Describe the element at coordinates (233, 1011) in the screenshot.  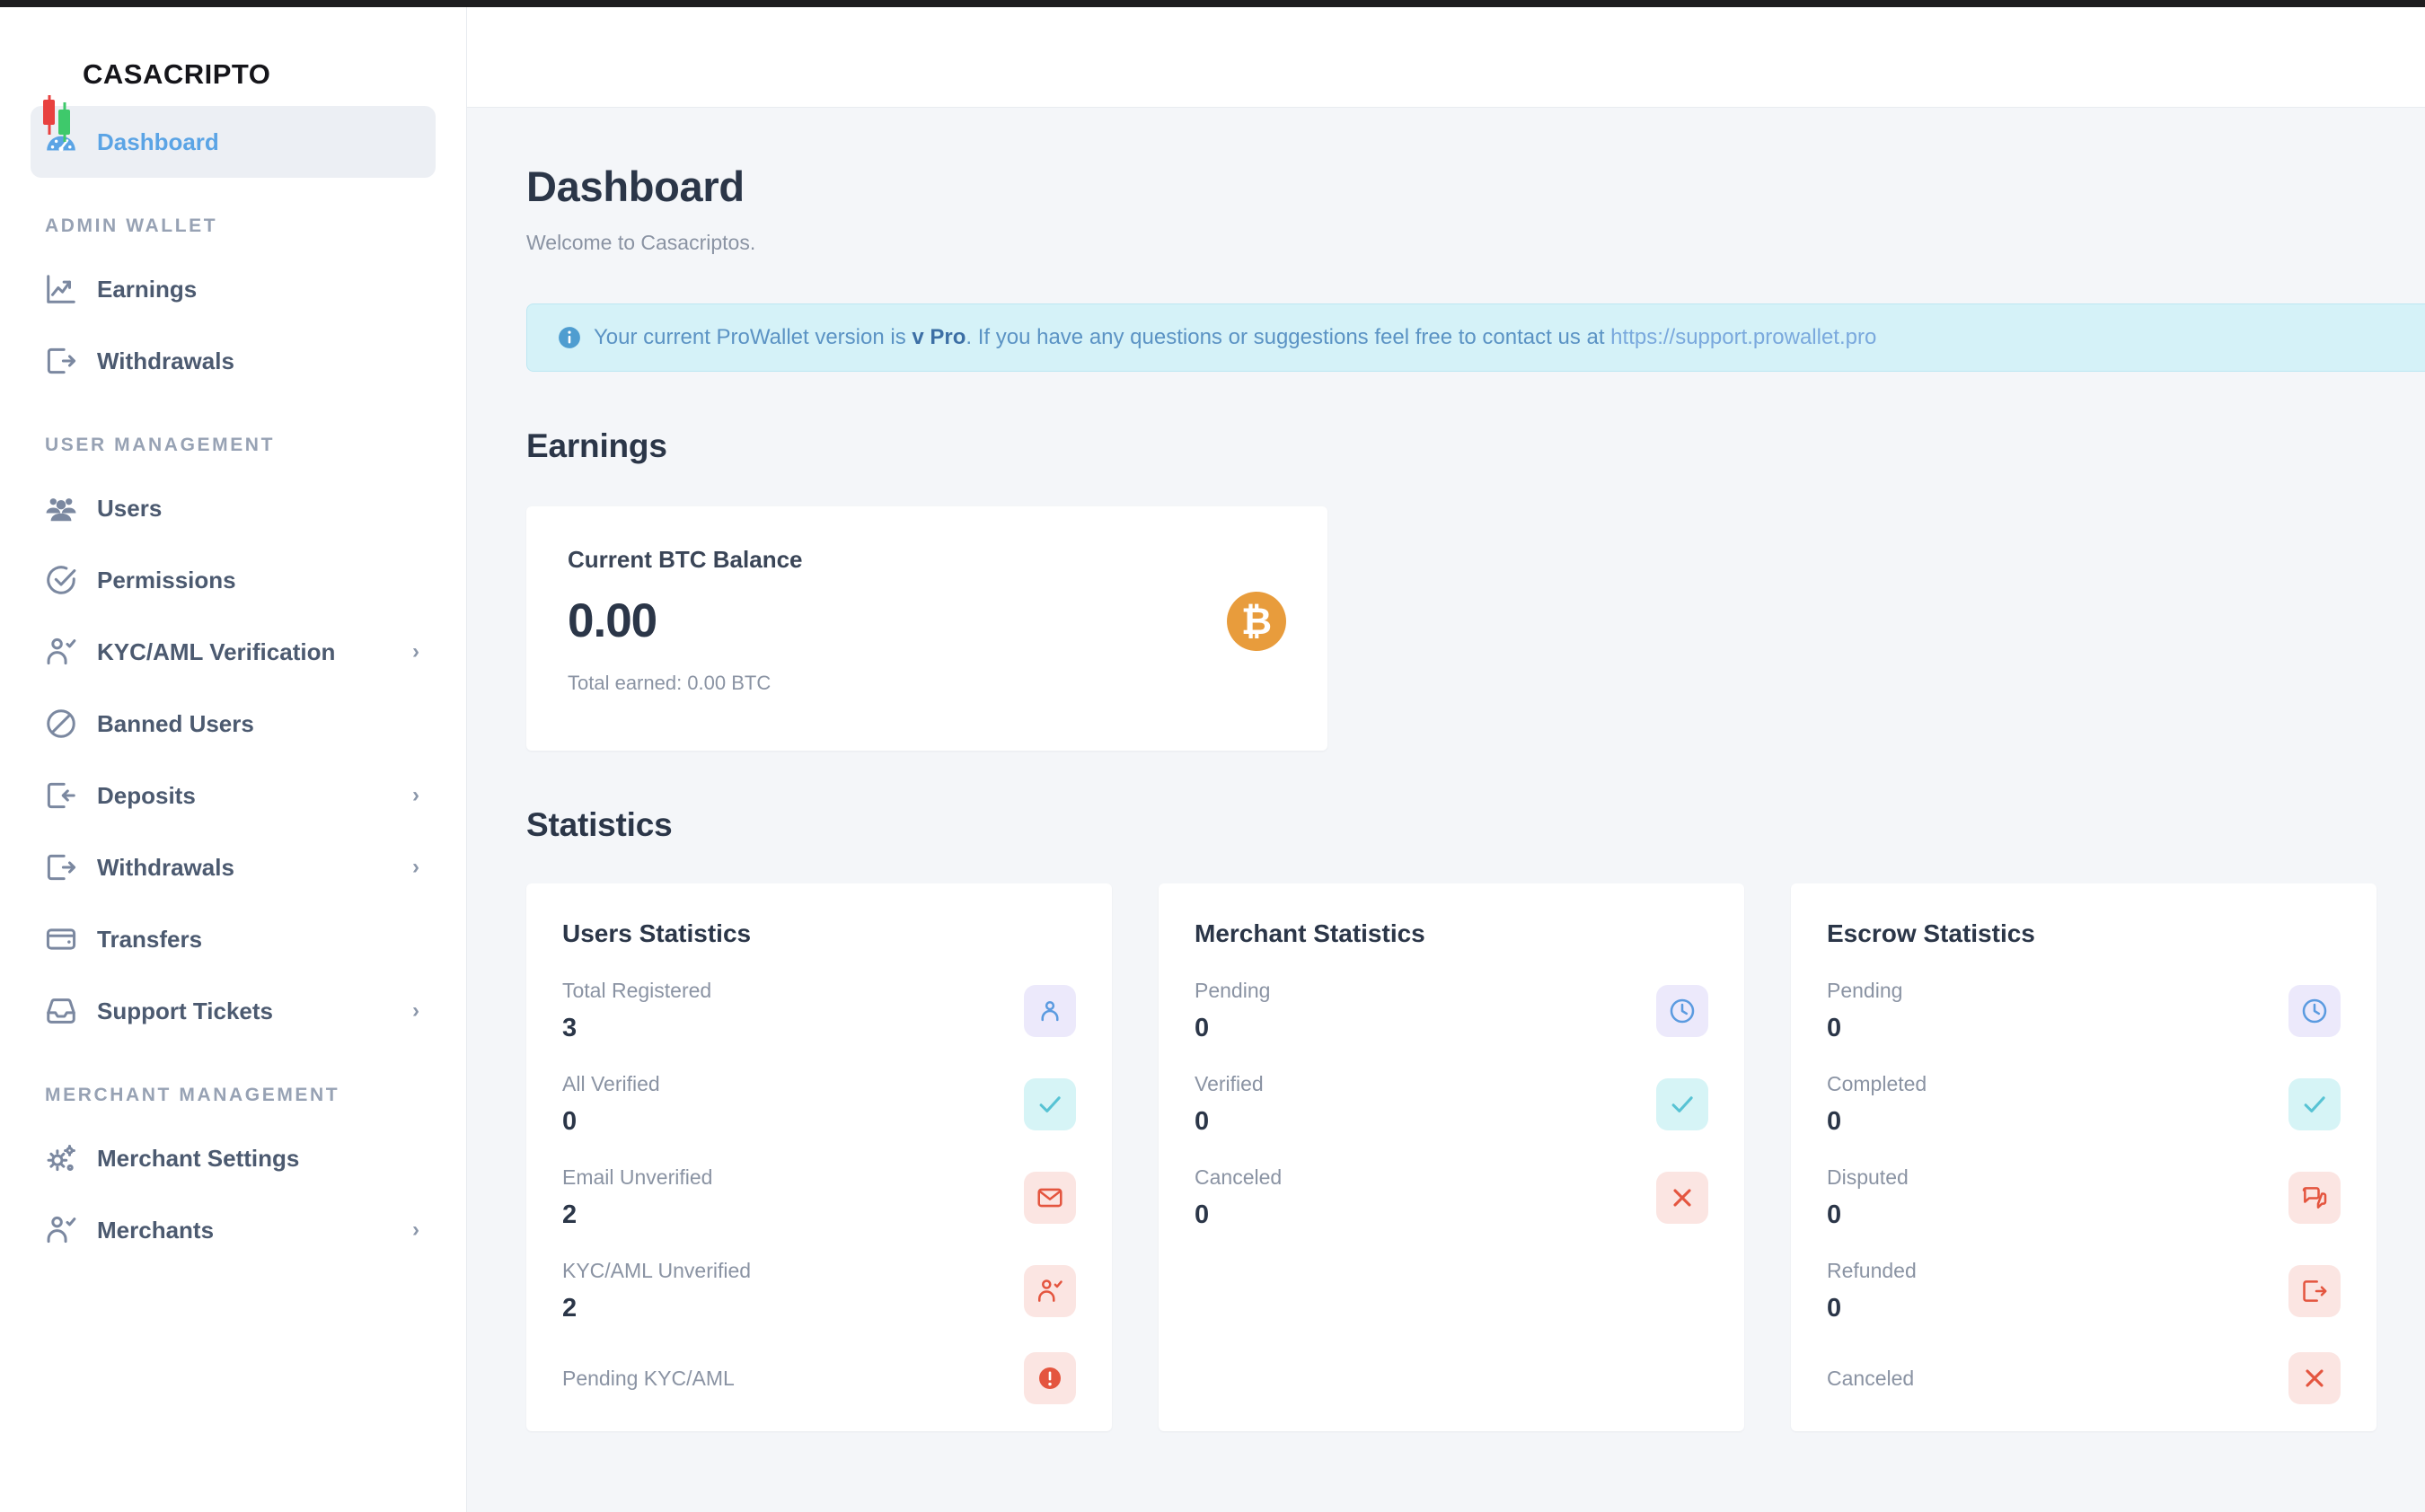
I see `sidebar-item-support-tickets: Support Tickets ›` at that location.